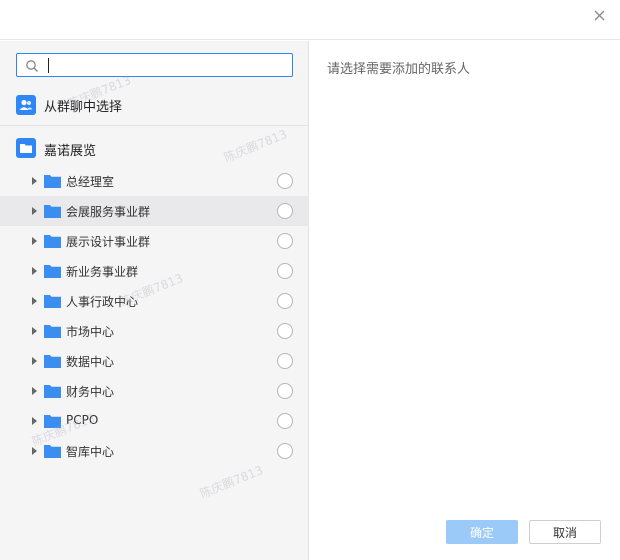 The image size is (620, 560). What do you see at coordinates (167, 65) in the screenshot?
I see `search-input` at bounding box center [167, 65].